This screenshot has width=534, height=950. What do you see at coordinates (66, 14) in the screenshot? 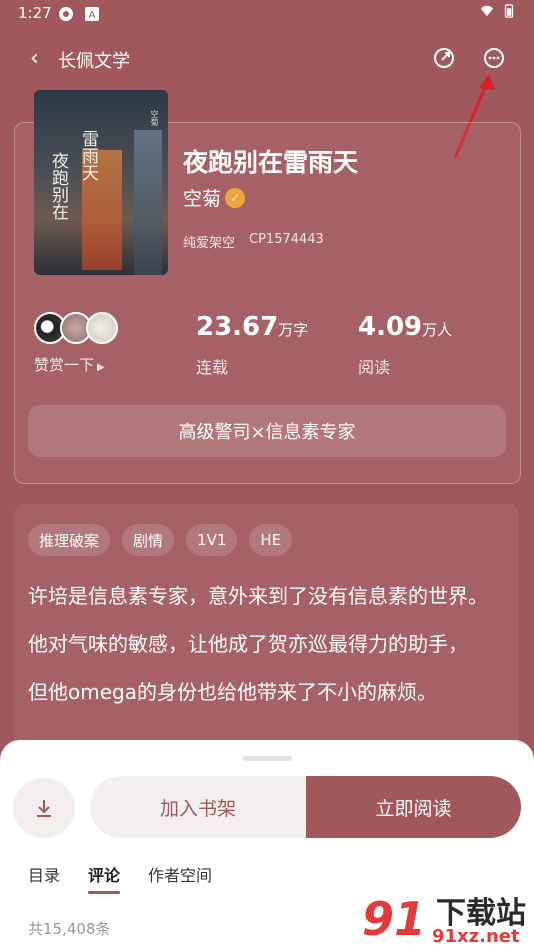
I see `vpn-icon` at bounding box center [66, 14].